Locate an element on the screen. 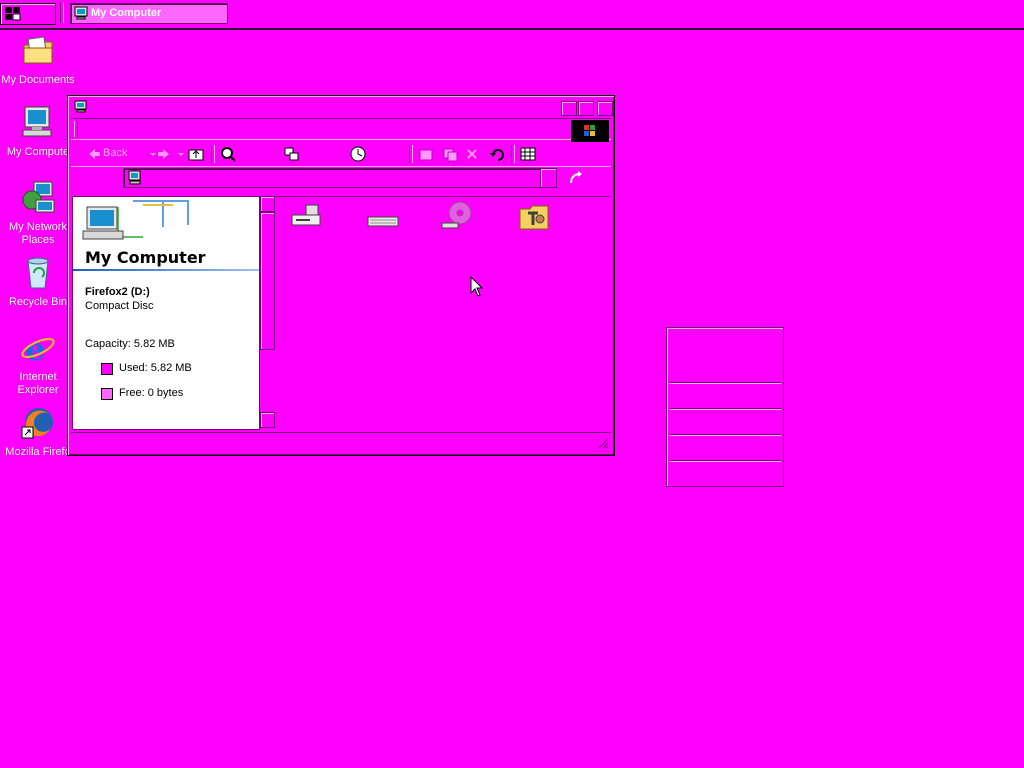 Image resolution: width=1024 pixels, height=768 pixels. history-clock-icon is located at coordinates (358, 154).